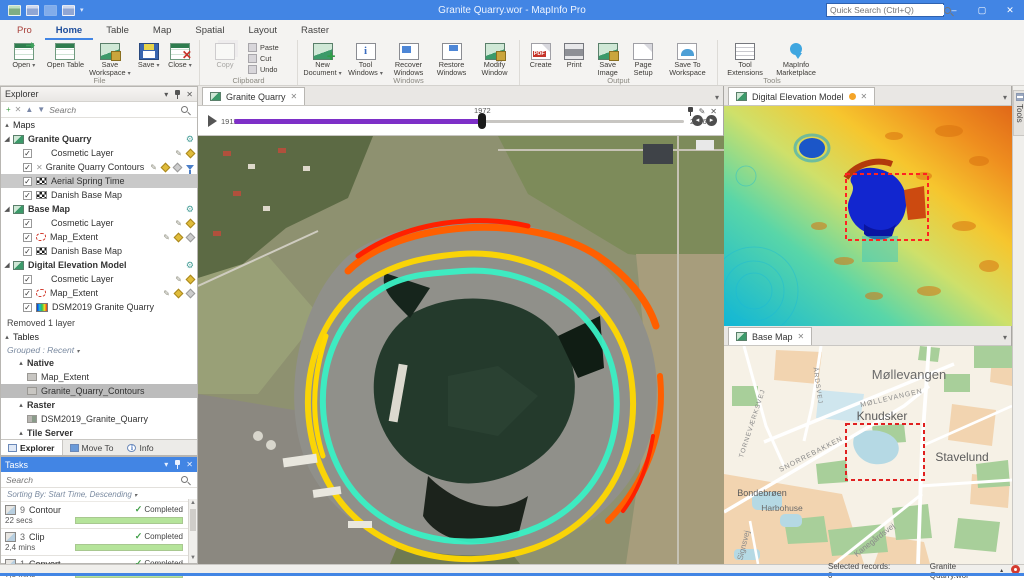 The image size is (1024, 582). I want to click on copy-button: Copy, so click(225, 58).